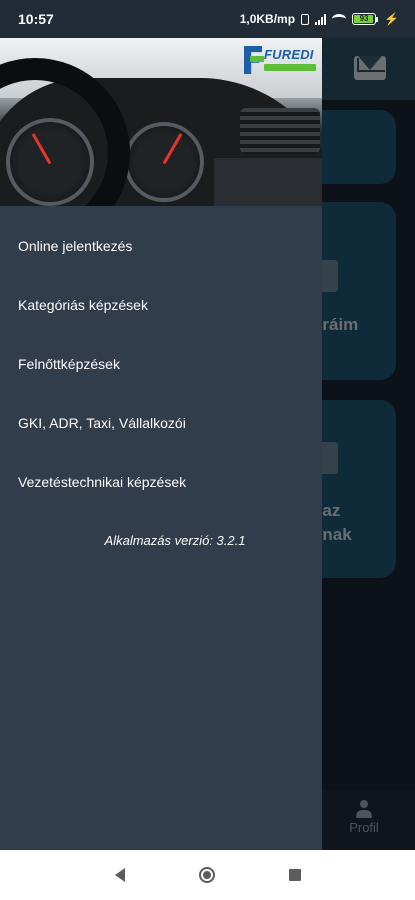  I want to click on status-bar: 10:57 1,0KB/mp 93 ⚡, so click(207, 19).